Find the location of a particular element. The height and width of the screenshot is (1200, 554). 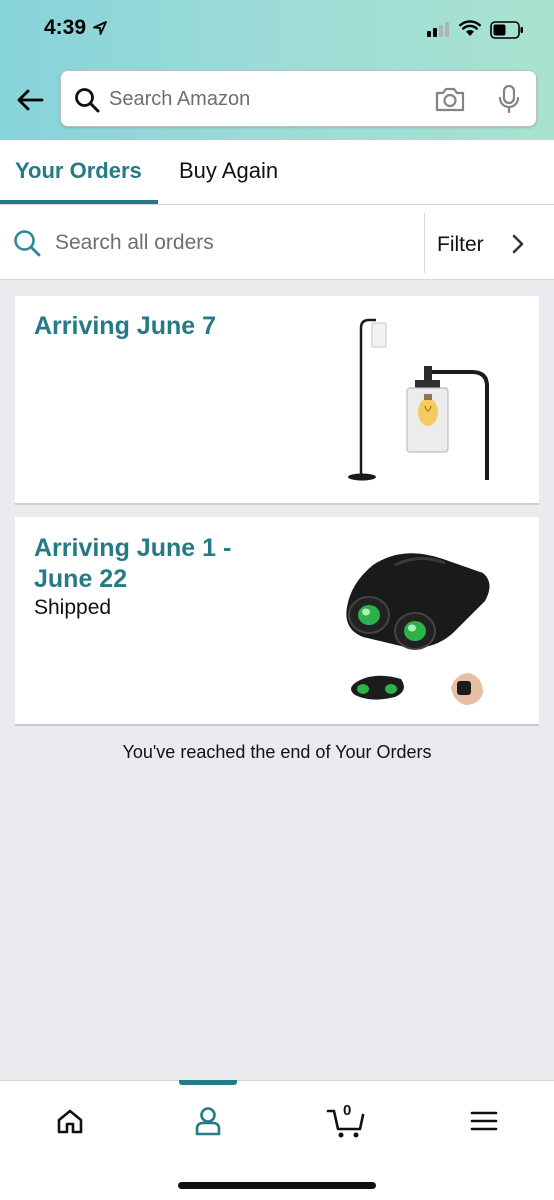

cellular-signal-icon is located at coordinates (438, 29).